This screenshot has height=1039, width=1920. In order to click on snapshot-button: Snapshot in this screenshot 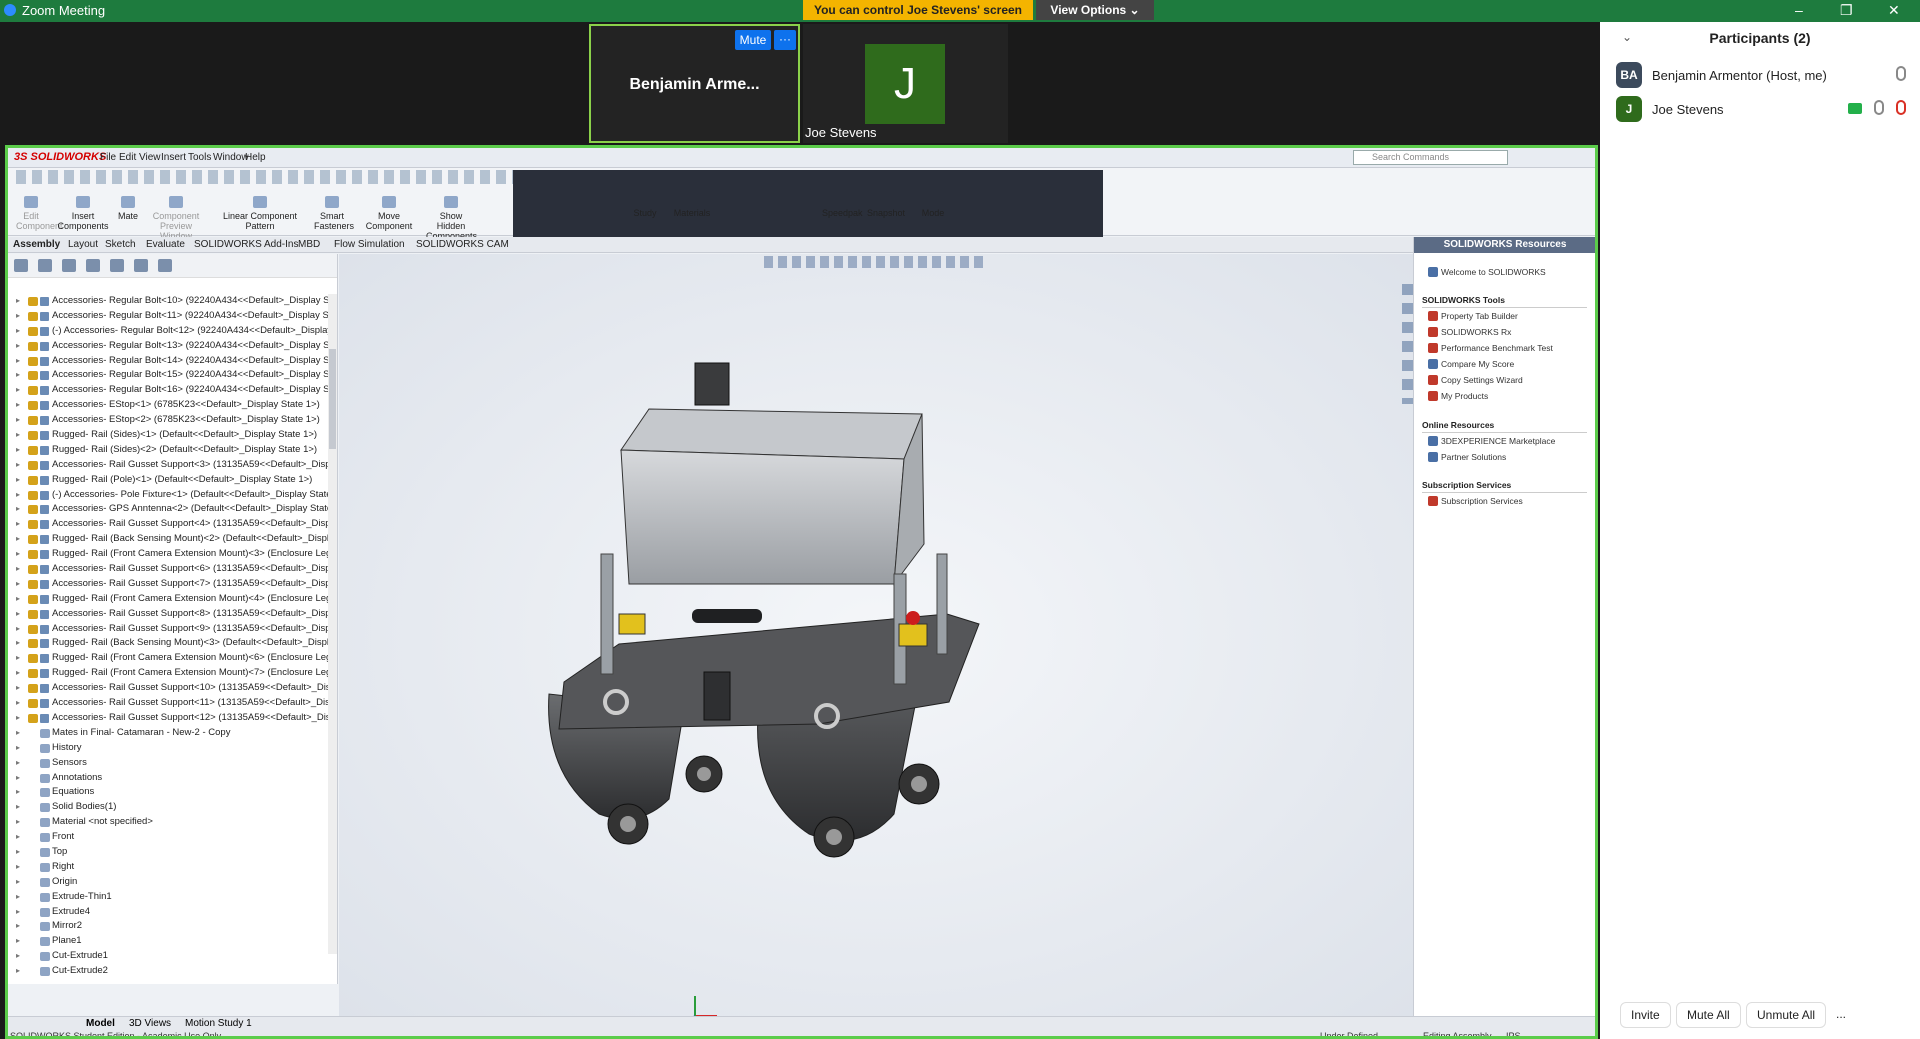, I will do `click(886, 213)`.